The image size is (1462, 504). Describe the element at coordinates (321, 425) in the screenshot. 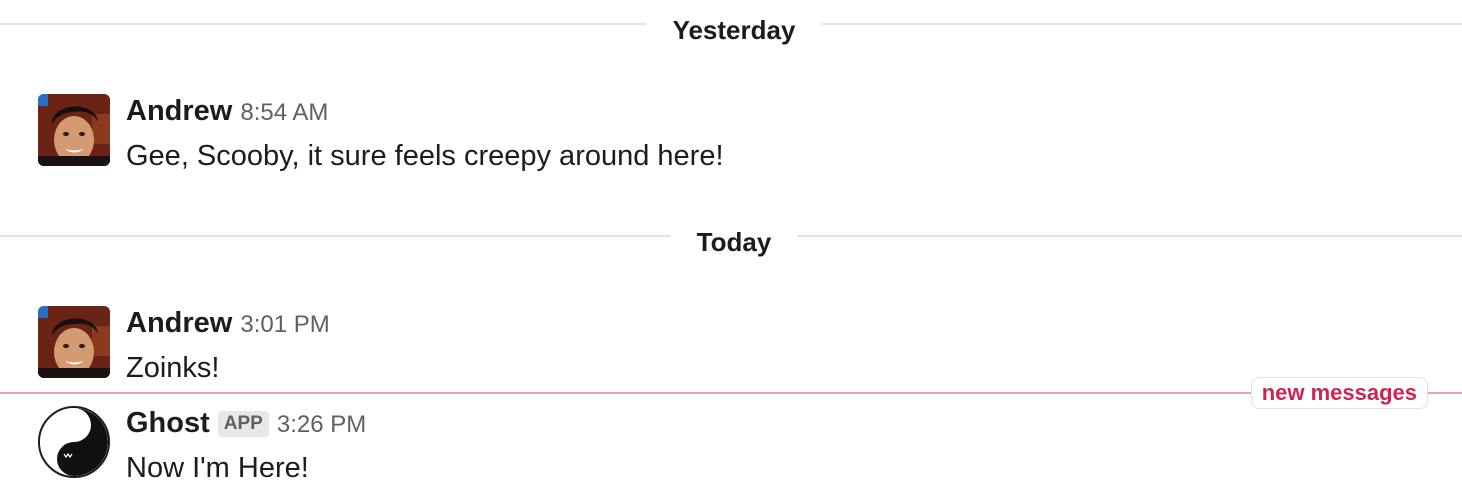

I see `message-timestamp: 3:26 PM` at that location.